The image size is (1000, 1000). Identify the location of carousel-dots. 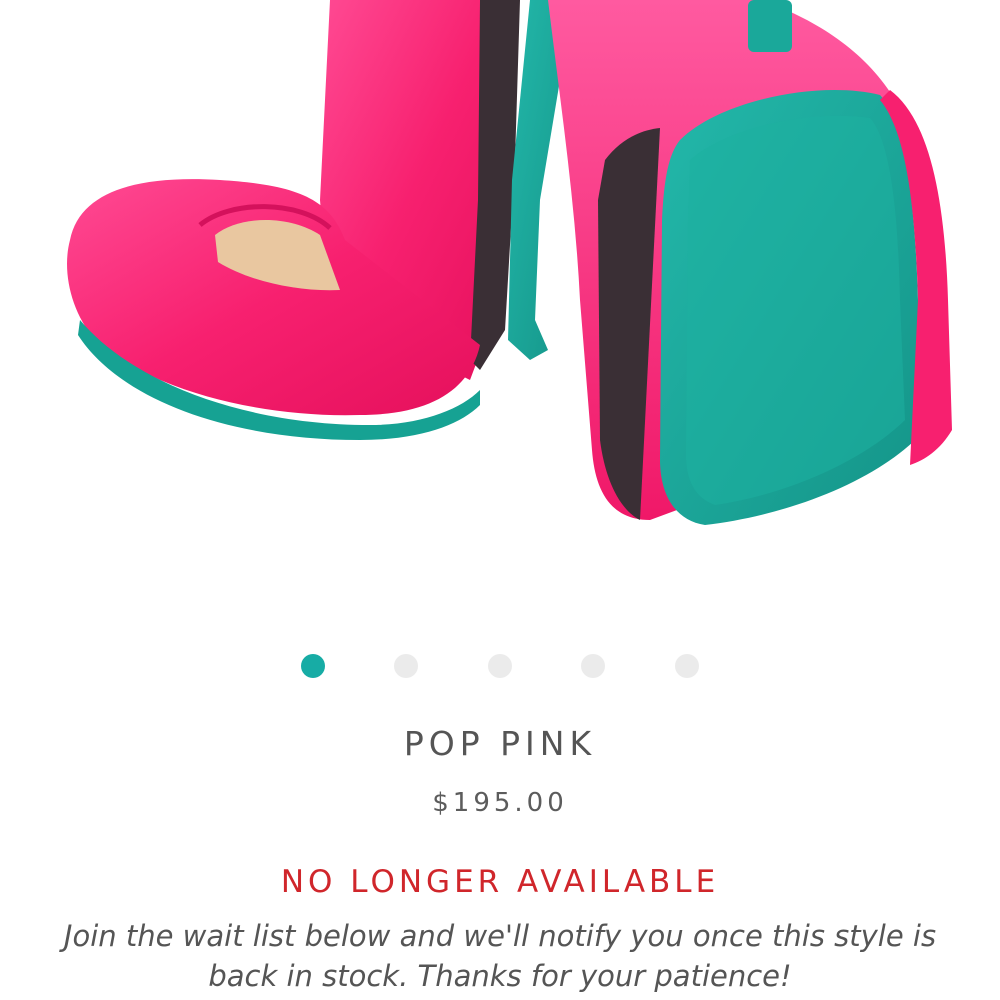
(500, 666).